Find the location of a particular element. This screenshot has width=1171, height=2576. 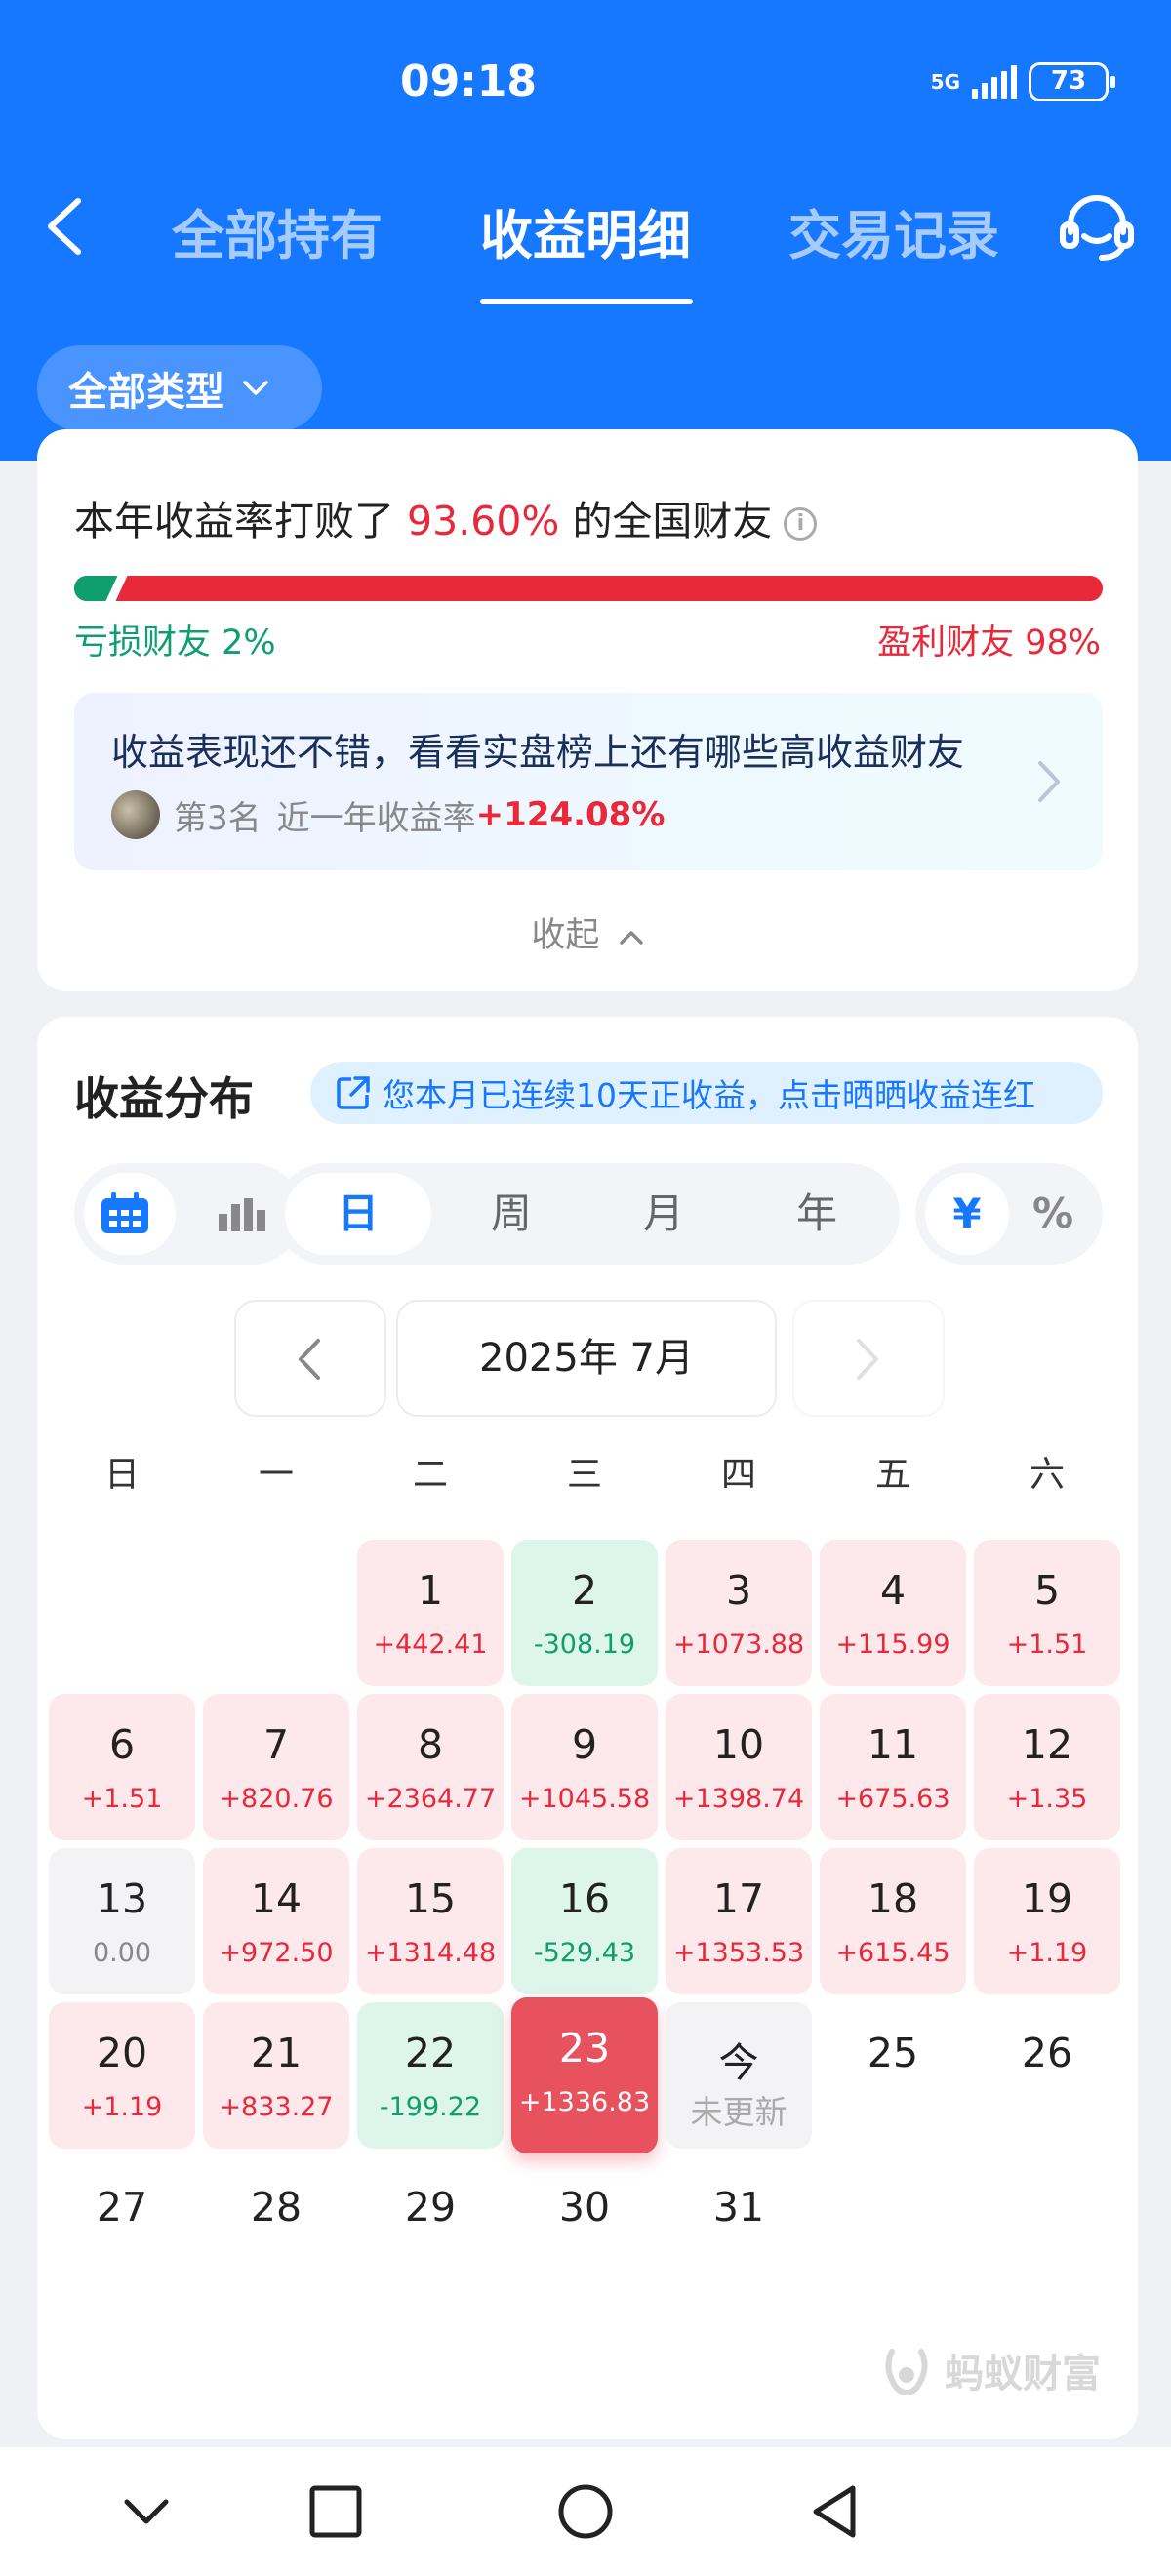

calendar-icon is located at coordinates (125, 1213).